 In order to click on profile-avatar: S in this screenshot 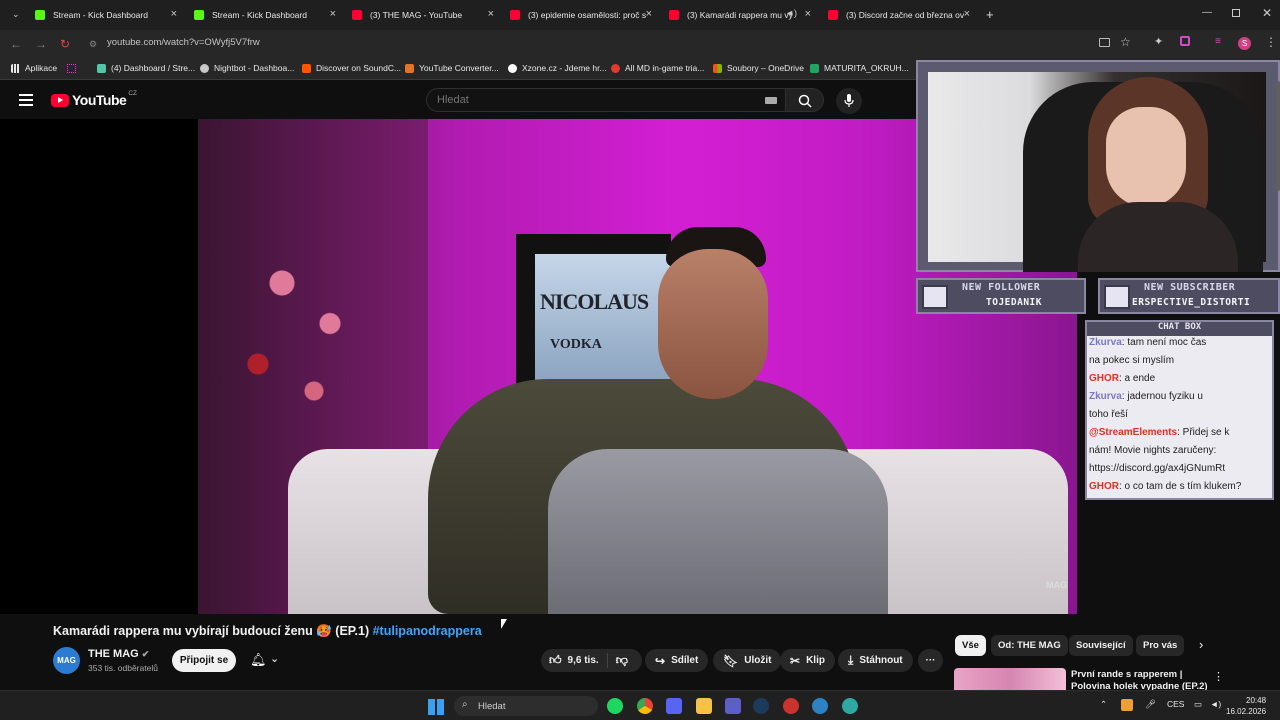, I will do `click(1244, 43)`.